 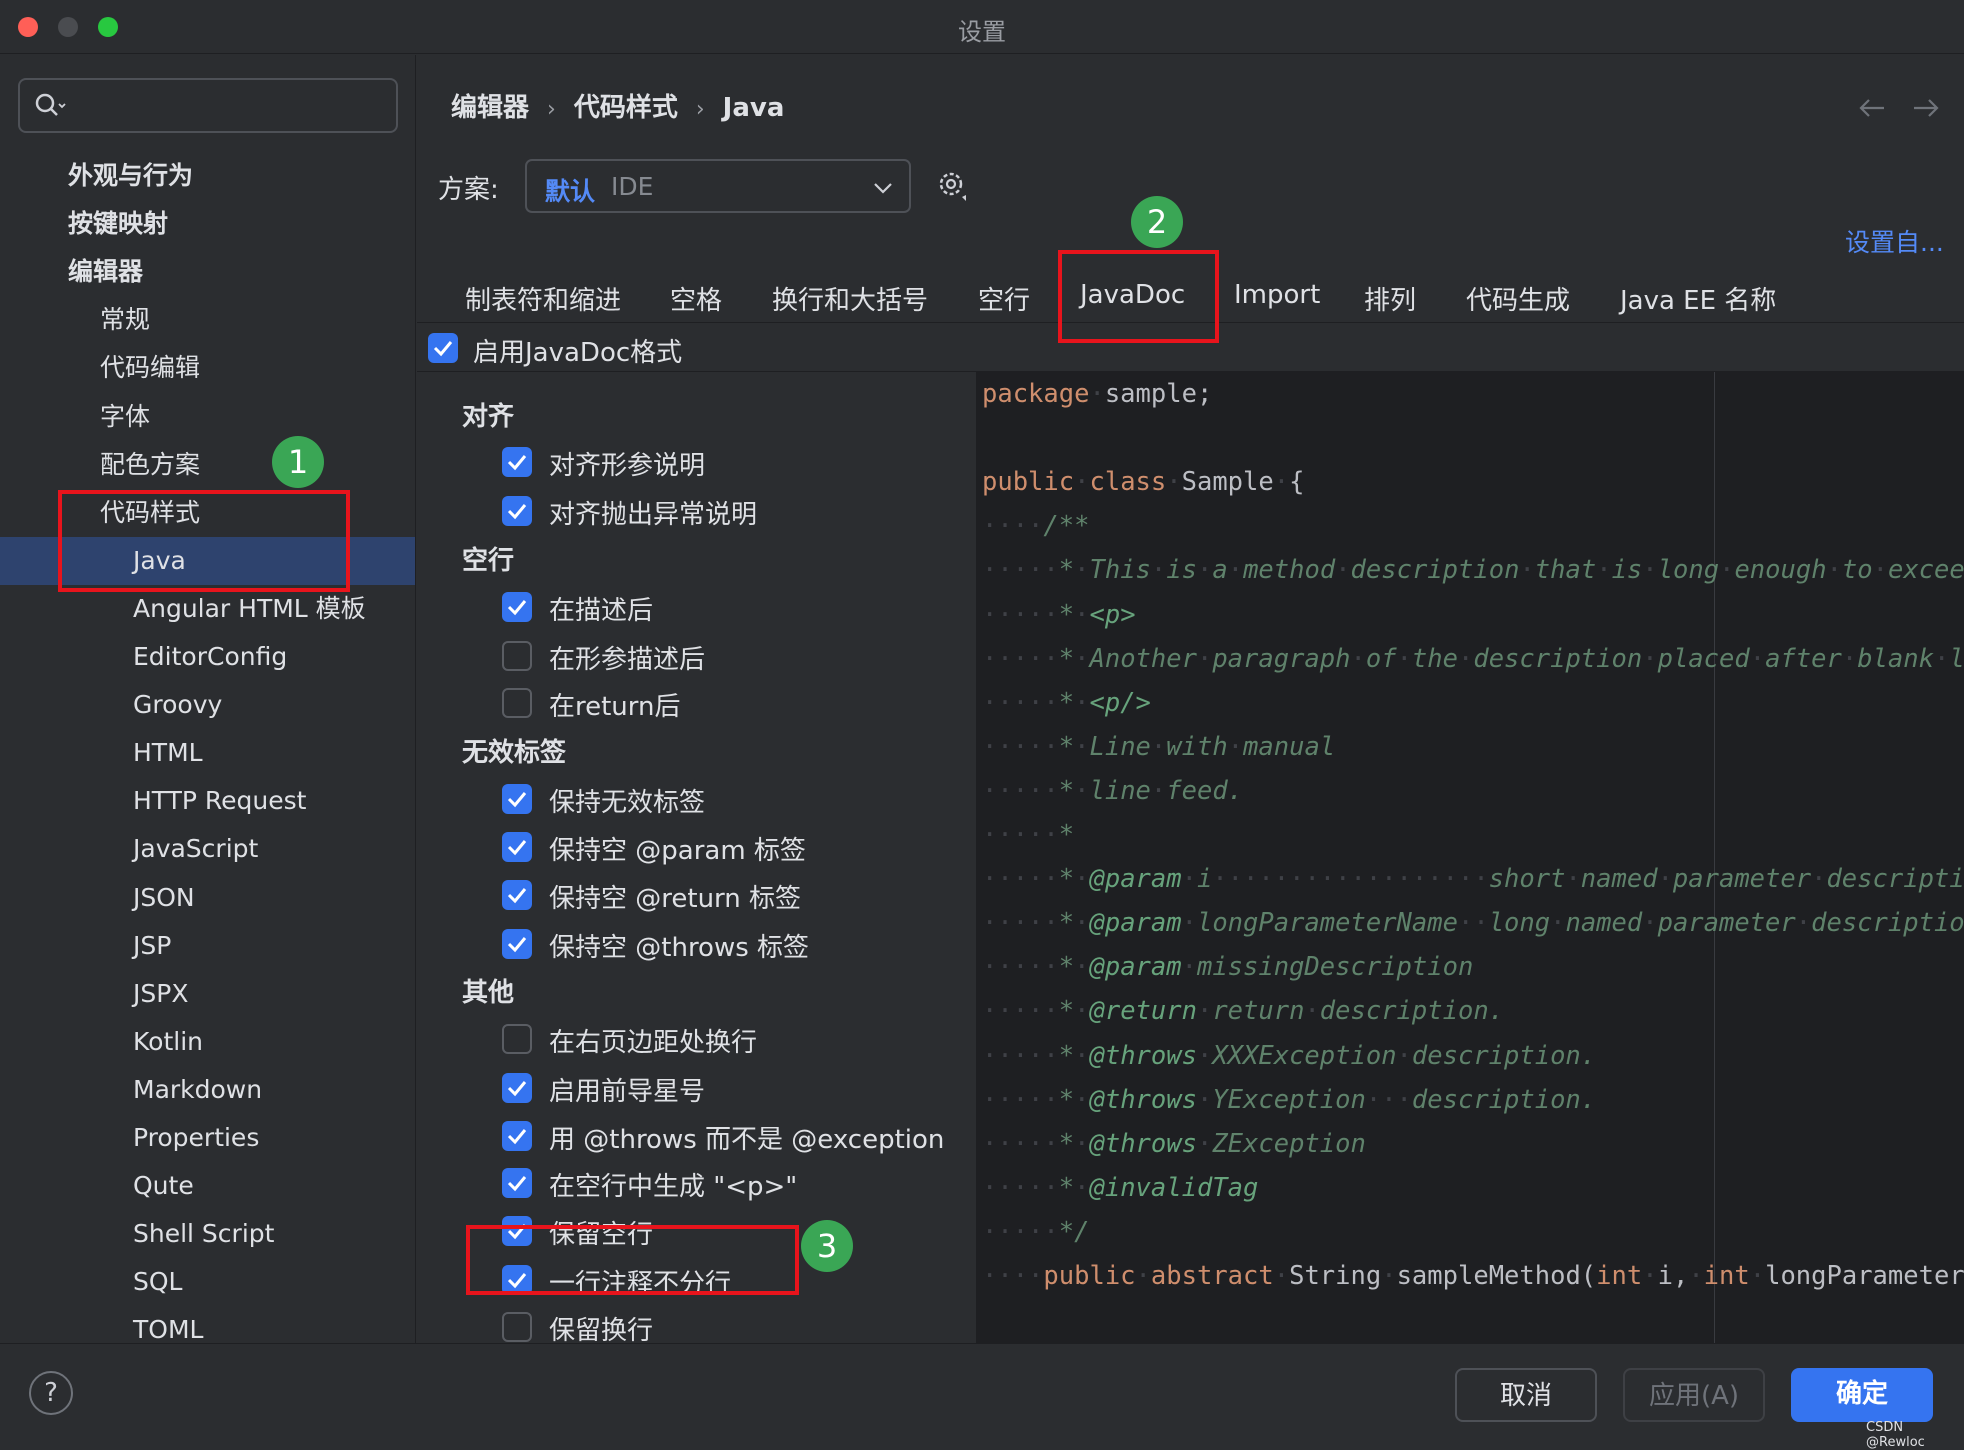 What do you see at coordinates (168, 753) in the screenshot?
I see `sidebar-item-label: HTML` at bounding box center [168, 753].